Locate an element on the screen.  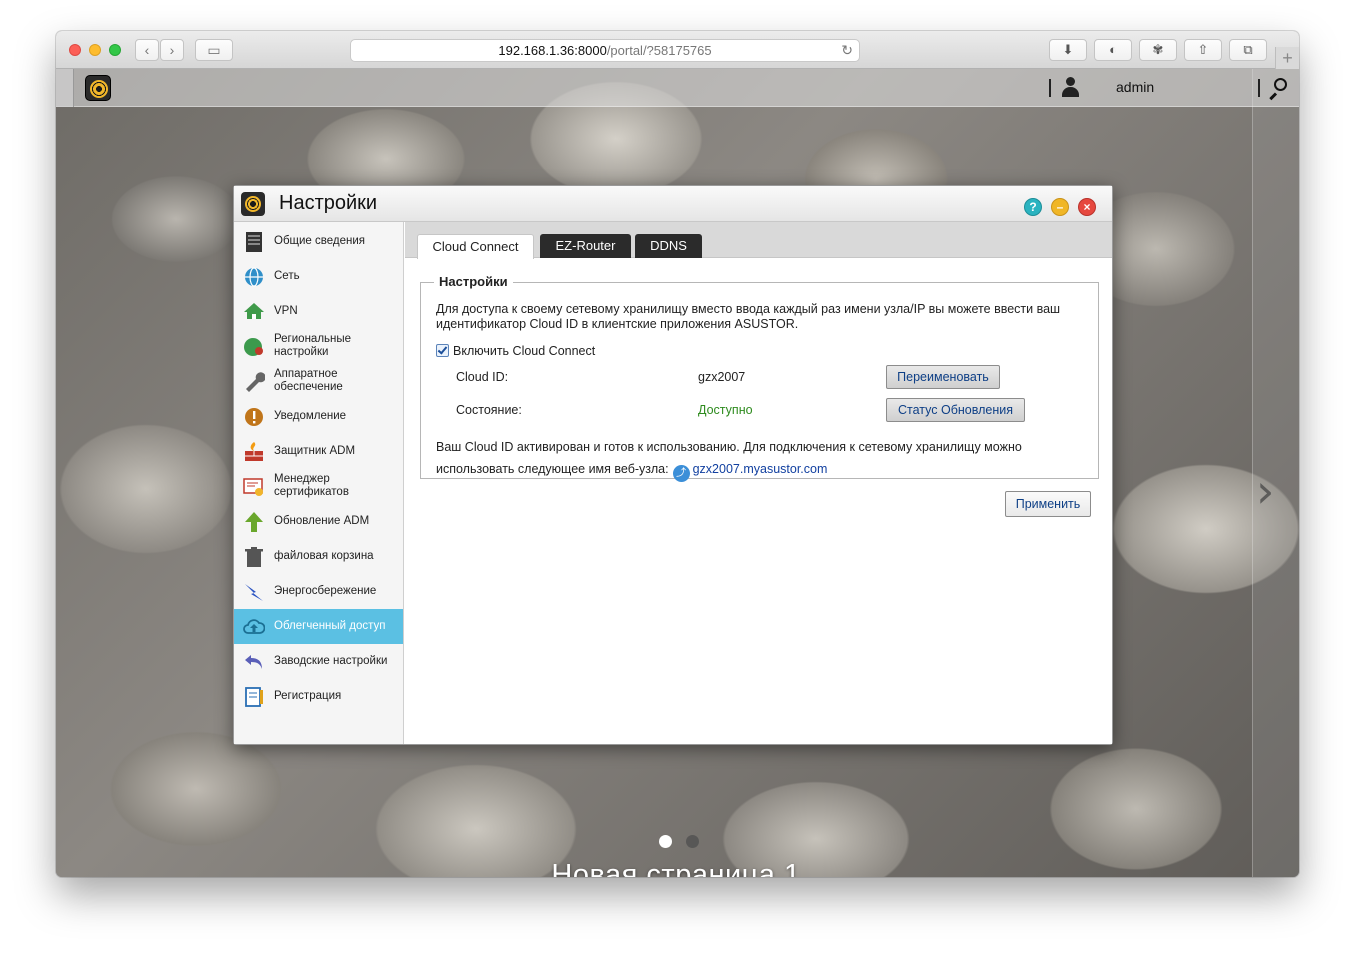
sidebar-item-registration: Регистрация is located at coordinates (318, 696).